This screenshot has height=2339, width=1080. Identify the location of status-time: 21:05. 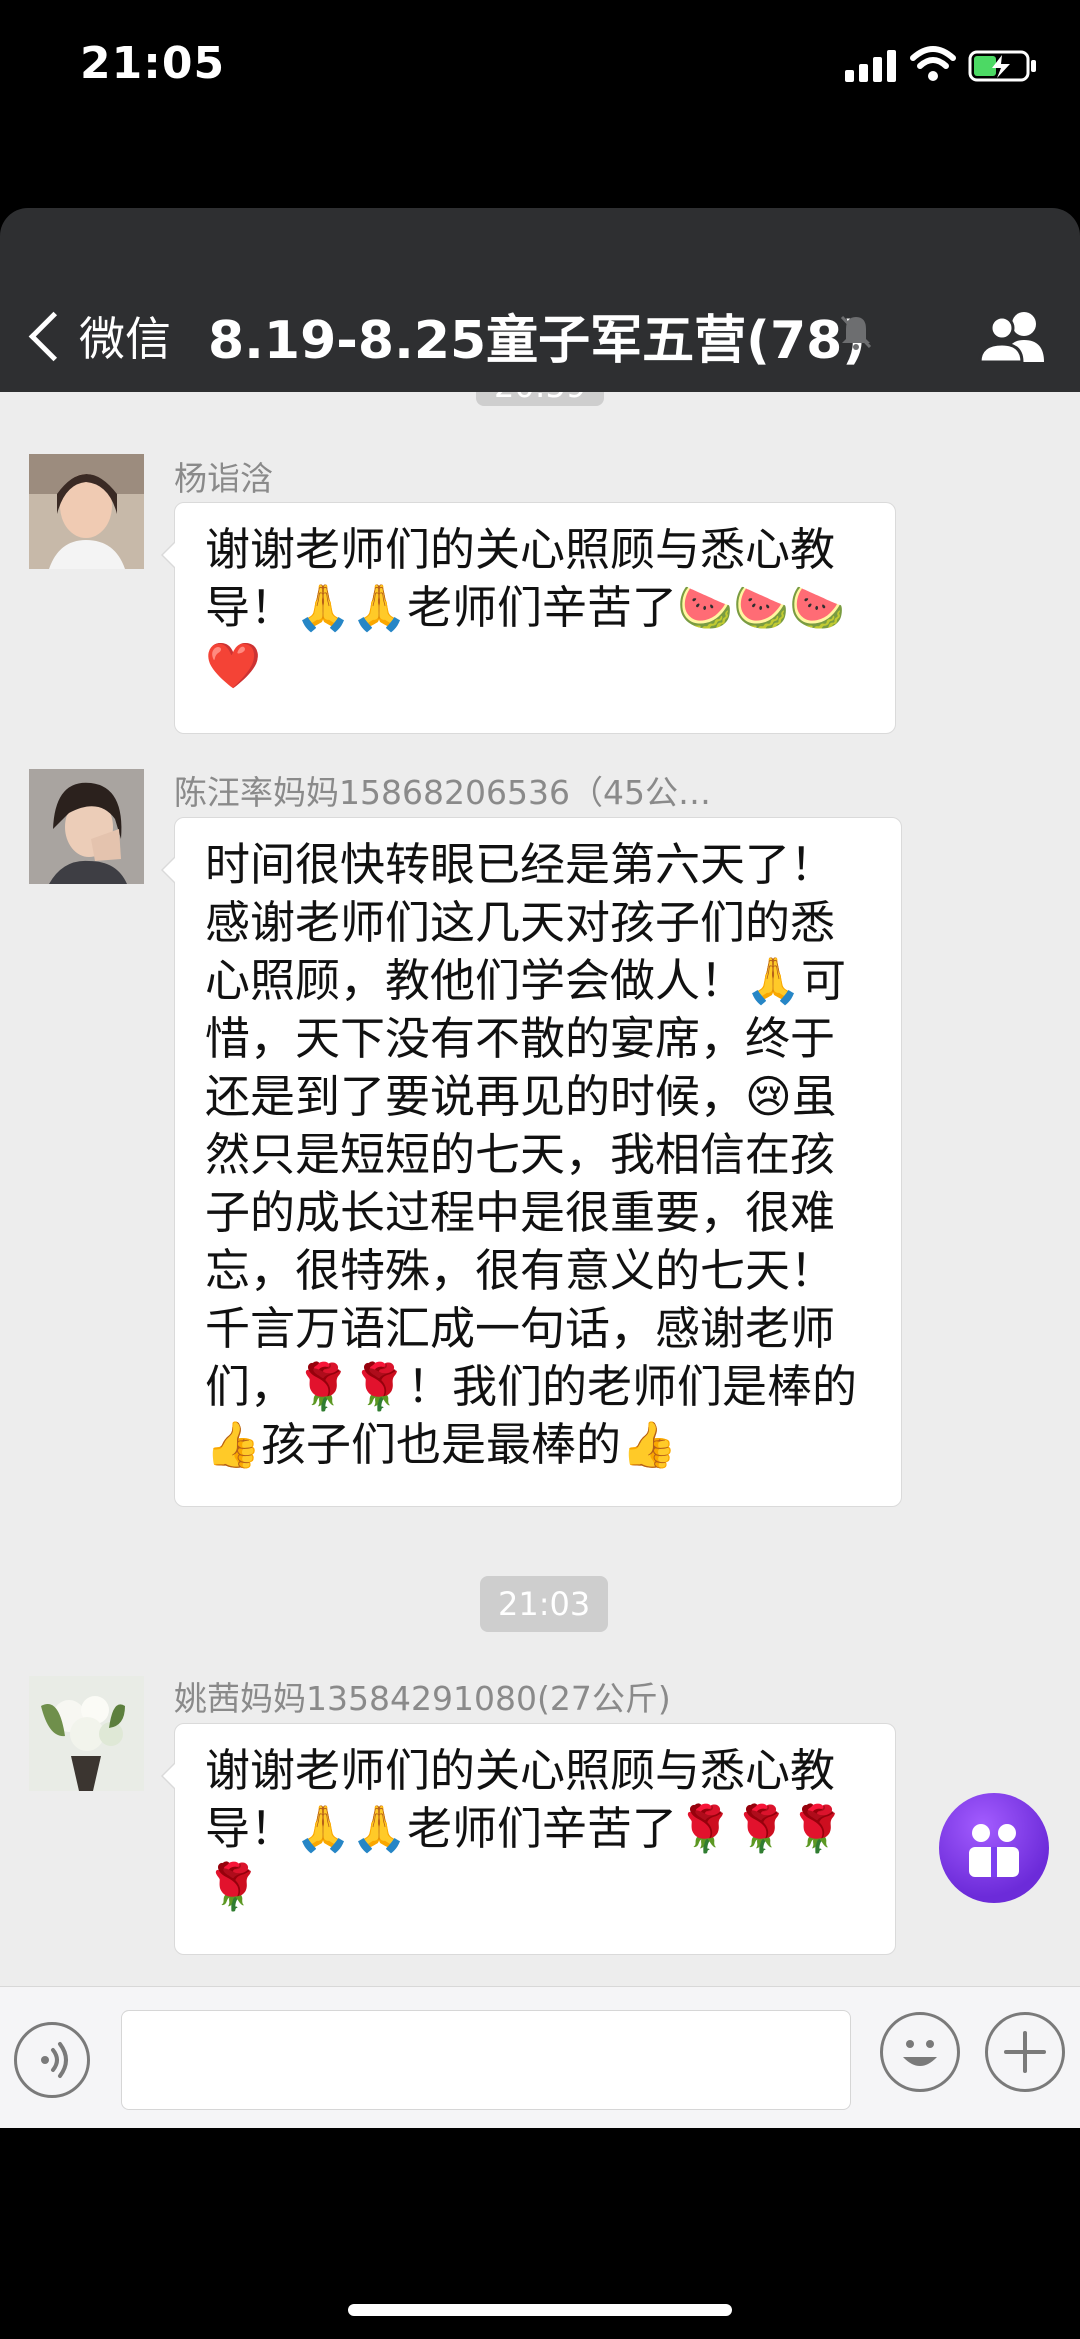
(153, 63).